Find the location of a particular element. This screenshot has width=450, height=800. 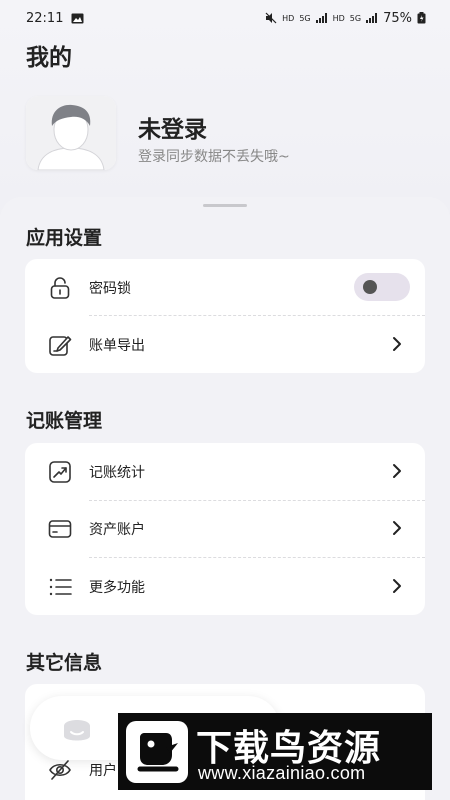

status-time: 22:11 is located at coordinates (45, 18).